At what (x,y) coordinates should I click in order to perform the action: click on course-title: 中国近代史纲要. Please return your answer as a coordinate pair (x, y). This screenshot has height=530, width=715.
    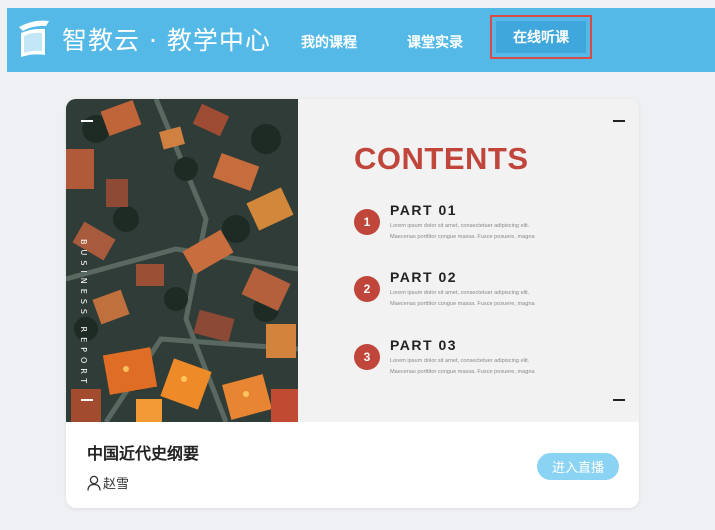
    Looking at the image, I should click on (143, 452).